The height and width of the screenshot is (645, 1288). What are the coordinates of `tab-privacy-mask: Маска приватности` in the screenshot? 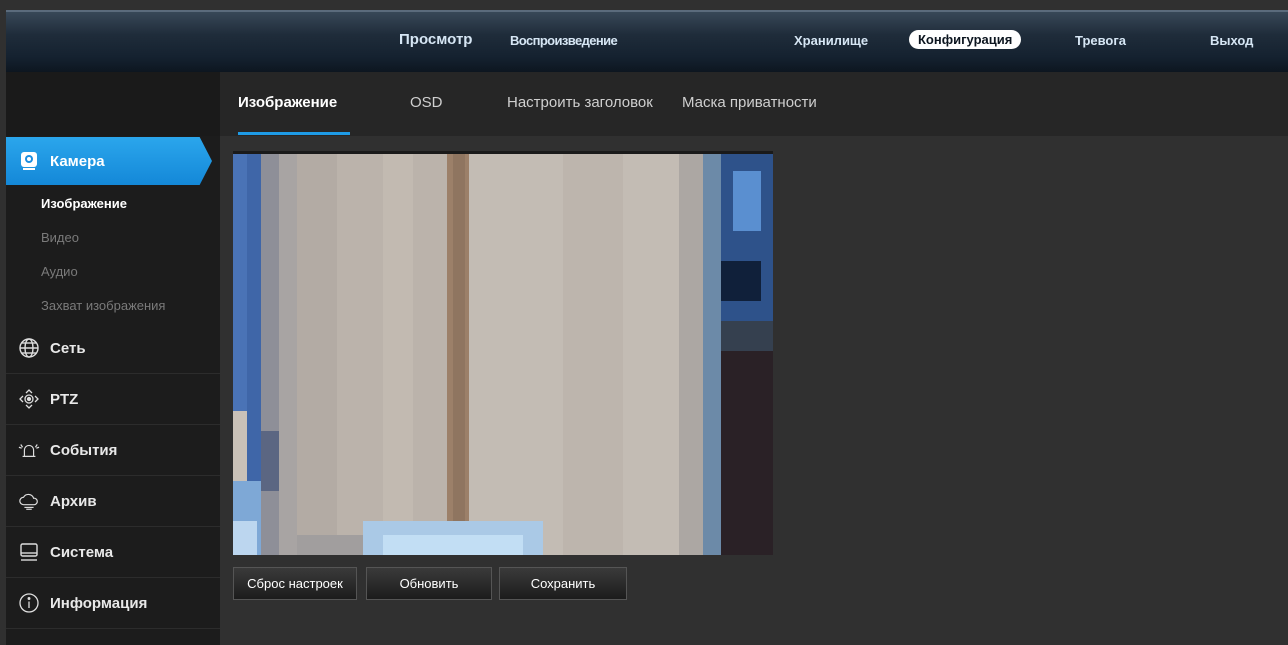 It's located at (749, 102).